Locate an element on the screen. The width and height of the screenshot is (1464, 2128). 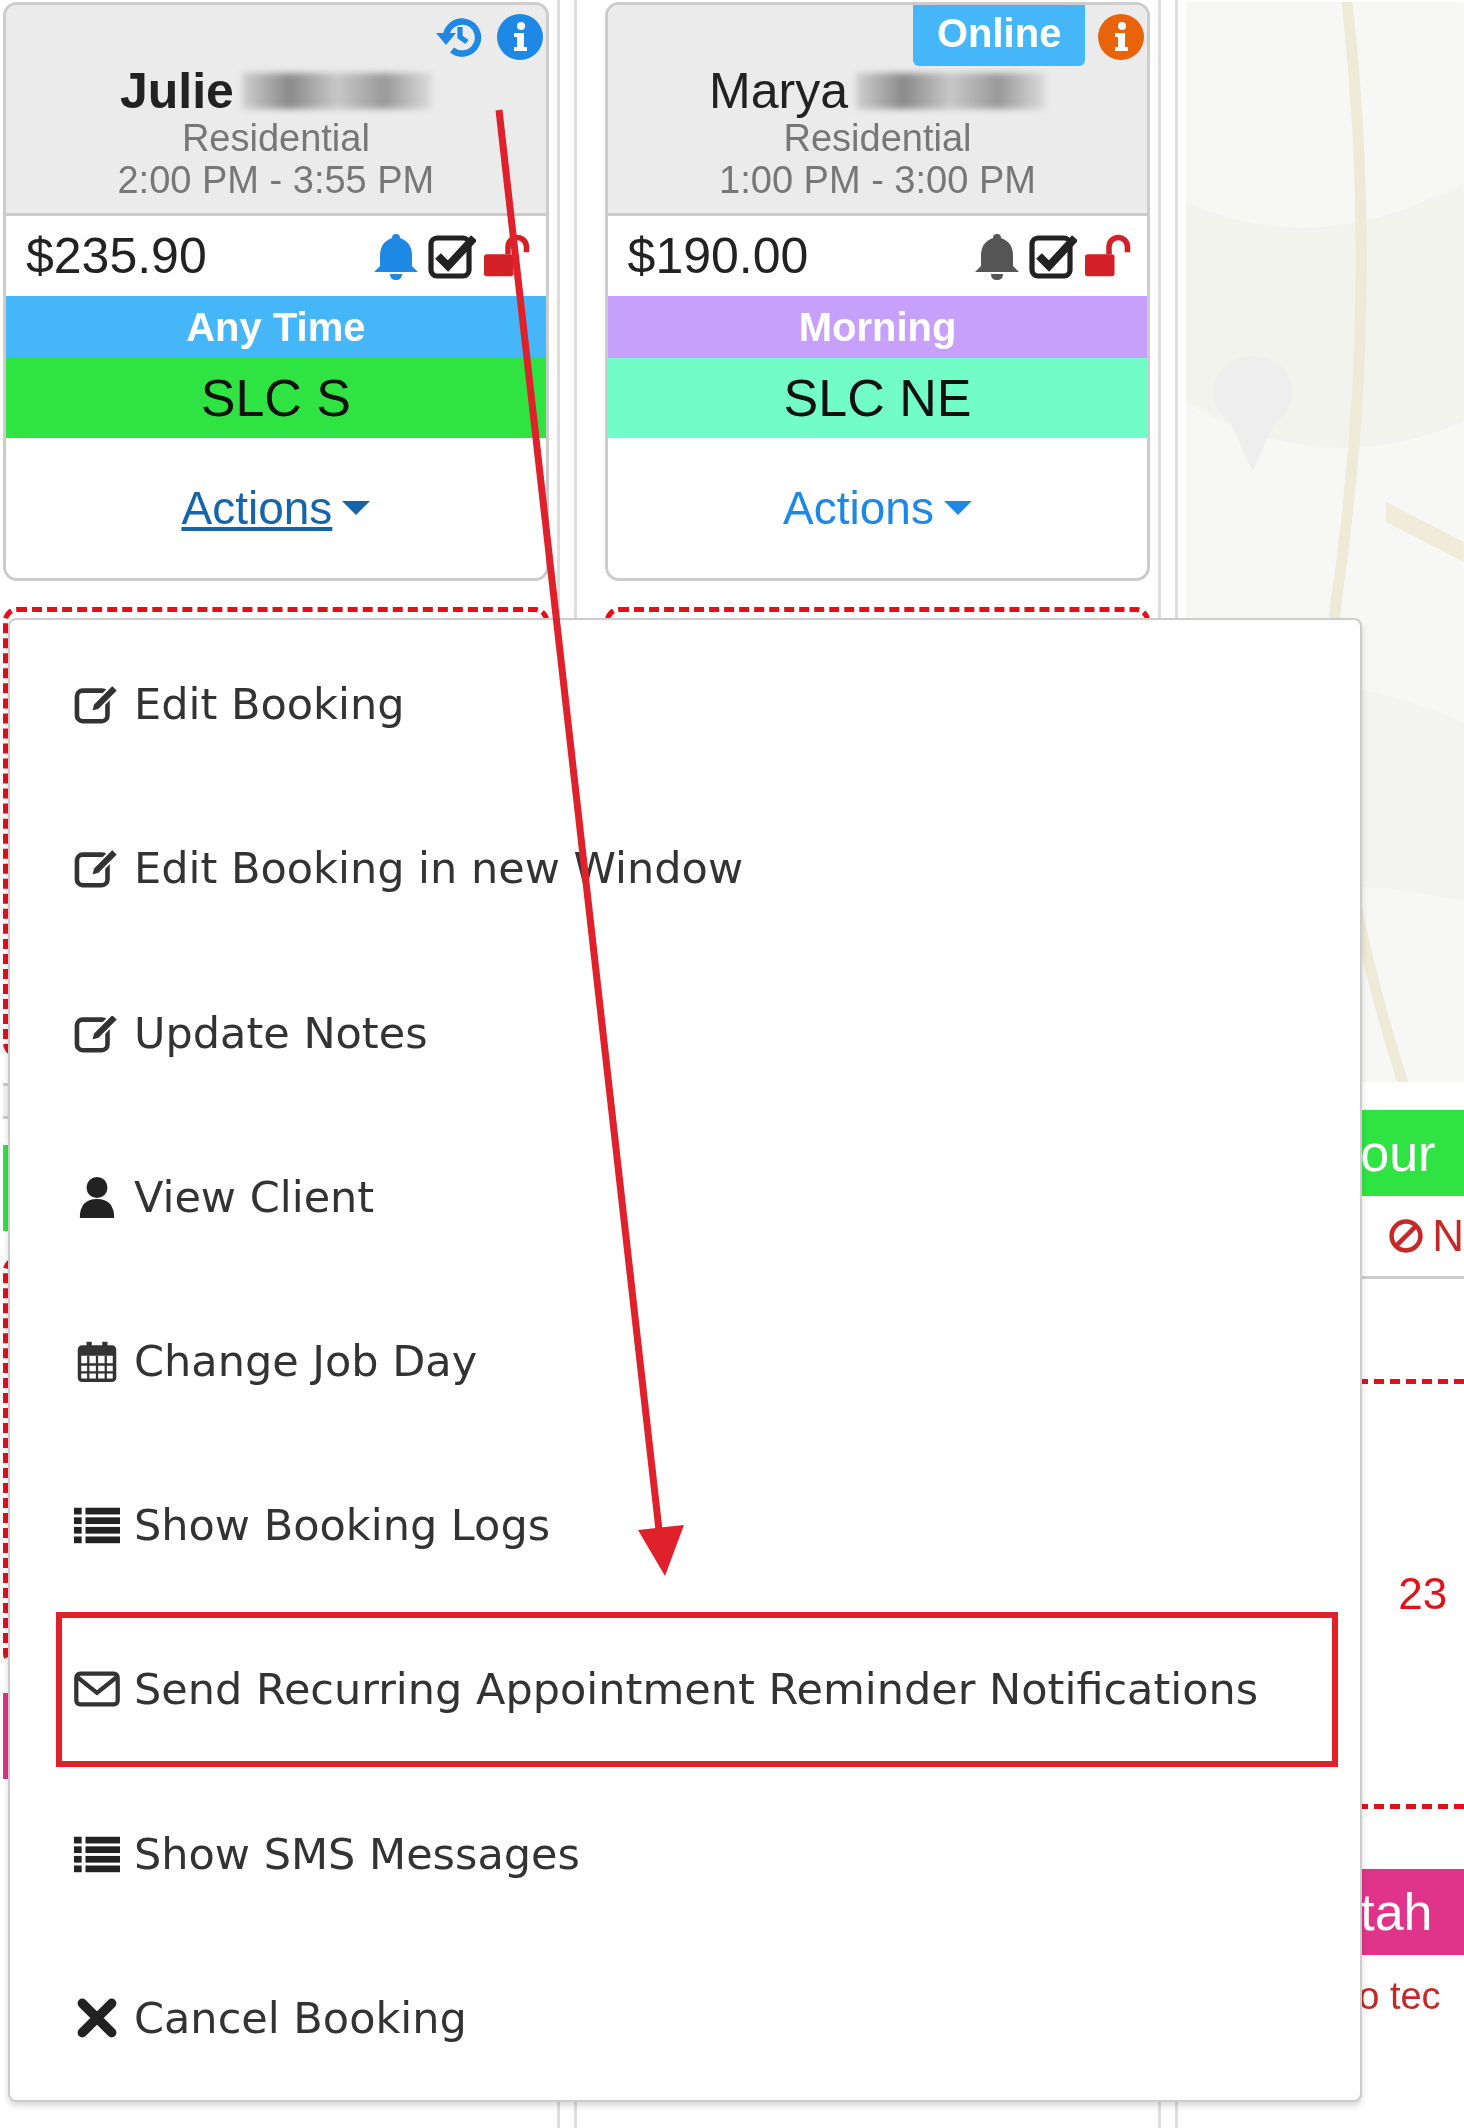
booking-time: 2:00 PM - 3:55 PM is located at coordinates (276, 180).